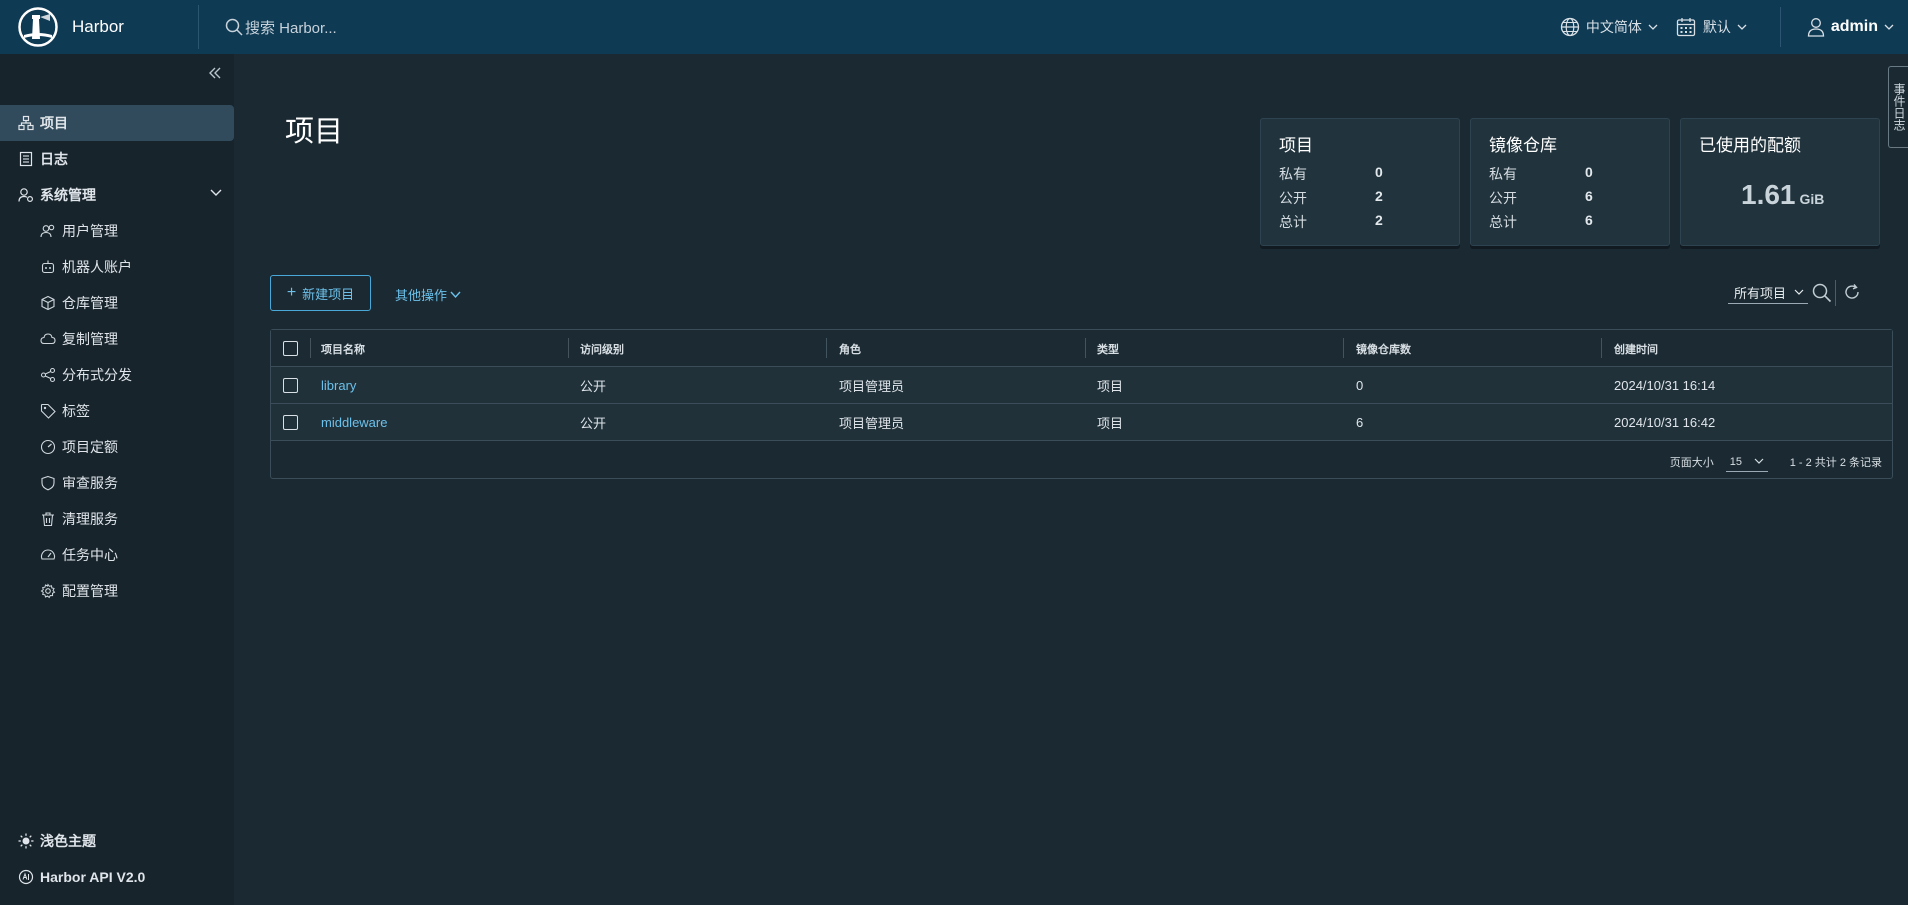 This screenshot has height=905, width=1908. I want to click on registry-icon, so click(48, 303).